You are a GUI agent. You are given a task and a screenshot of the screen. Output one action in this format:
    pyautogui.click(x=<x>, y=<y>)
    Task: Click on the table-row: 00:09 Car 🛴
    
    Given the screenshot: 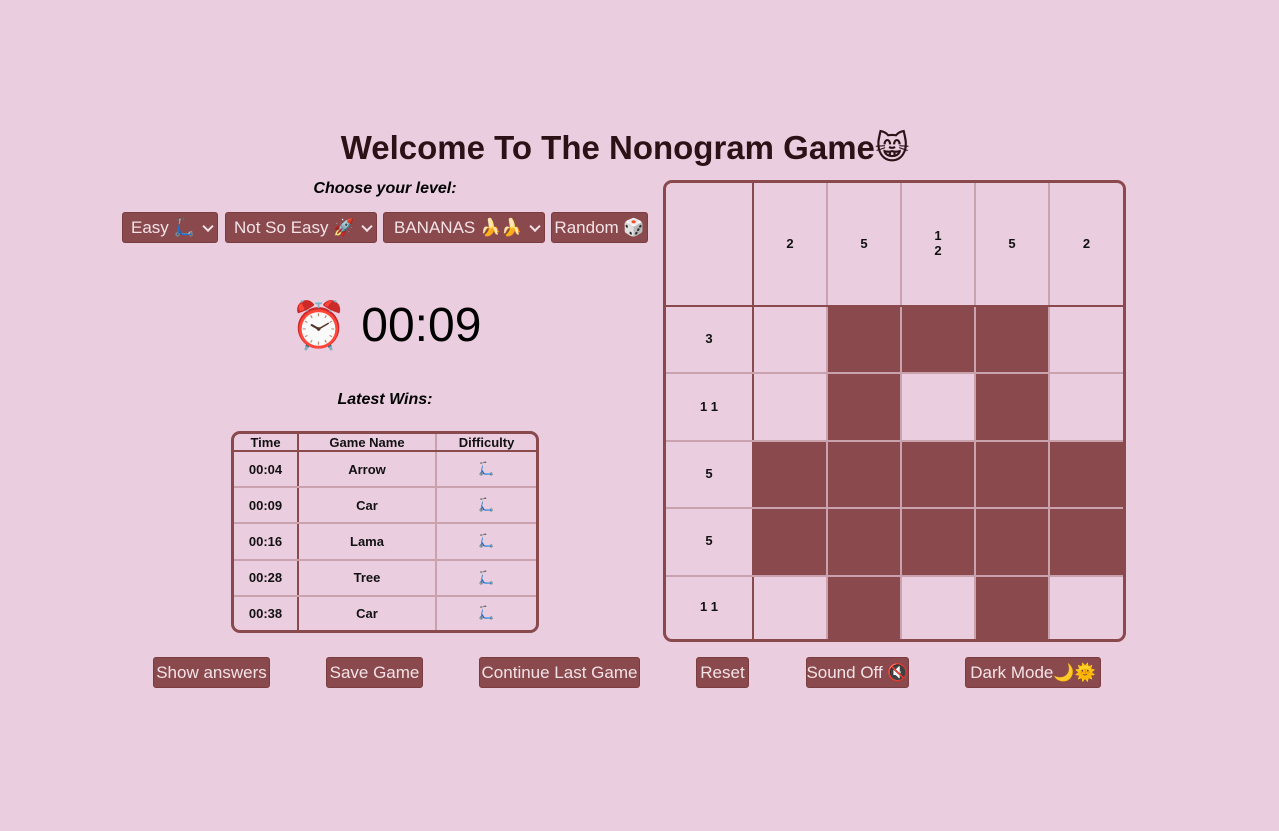 What is the action you would take?
    pyautogui.click(x=385, y=505)
    